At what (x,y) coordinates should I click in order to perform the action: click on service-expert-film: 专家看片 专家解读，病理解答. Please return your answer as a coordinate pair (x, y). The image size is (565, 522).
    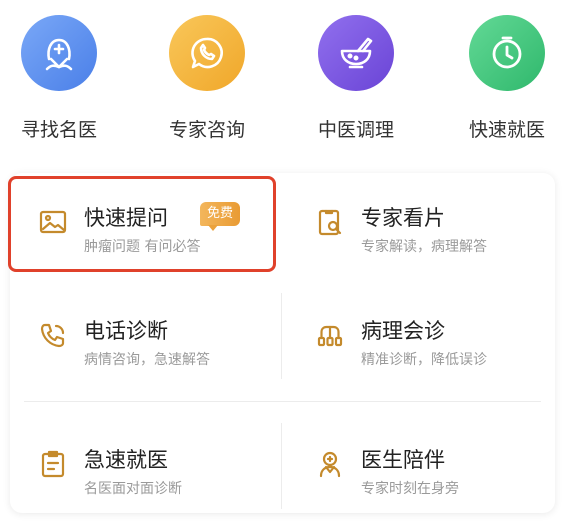
    Looking at the image, I should click on (417, 223).